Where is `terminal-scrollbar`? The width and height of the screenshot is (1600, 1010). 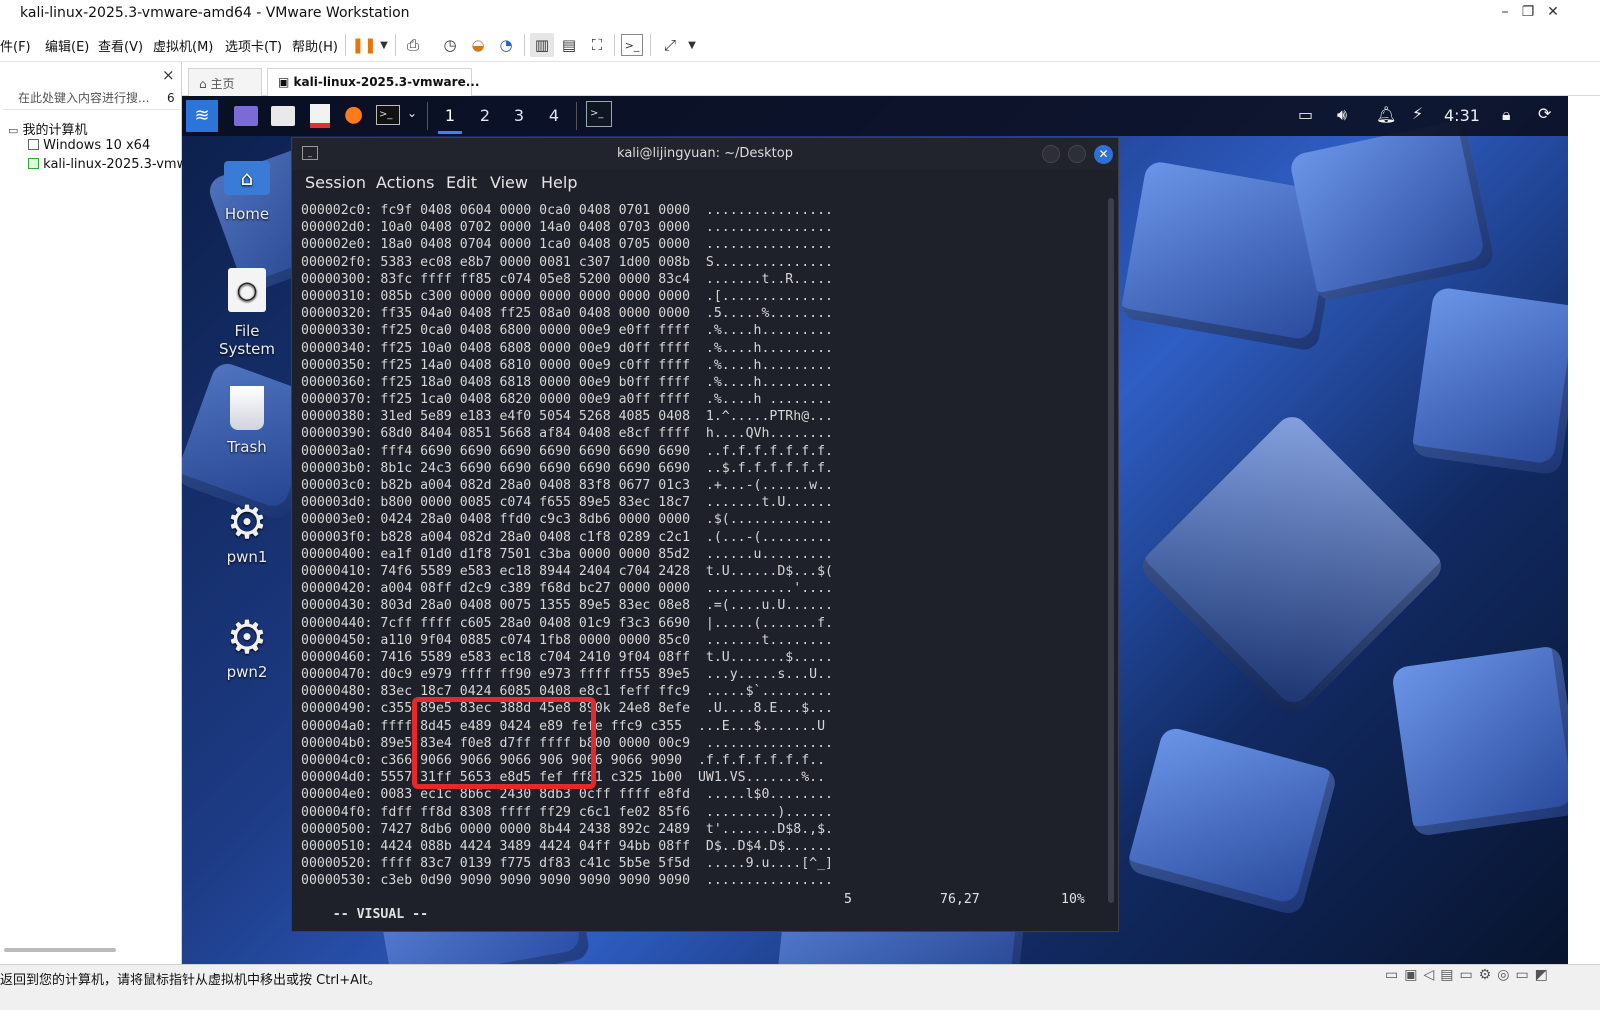
terminal-scrollbar is located at coordinates (1111, 550).